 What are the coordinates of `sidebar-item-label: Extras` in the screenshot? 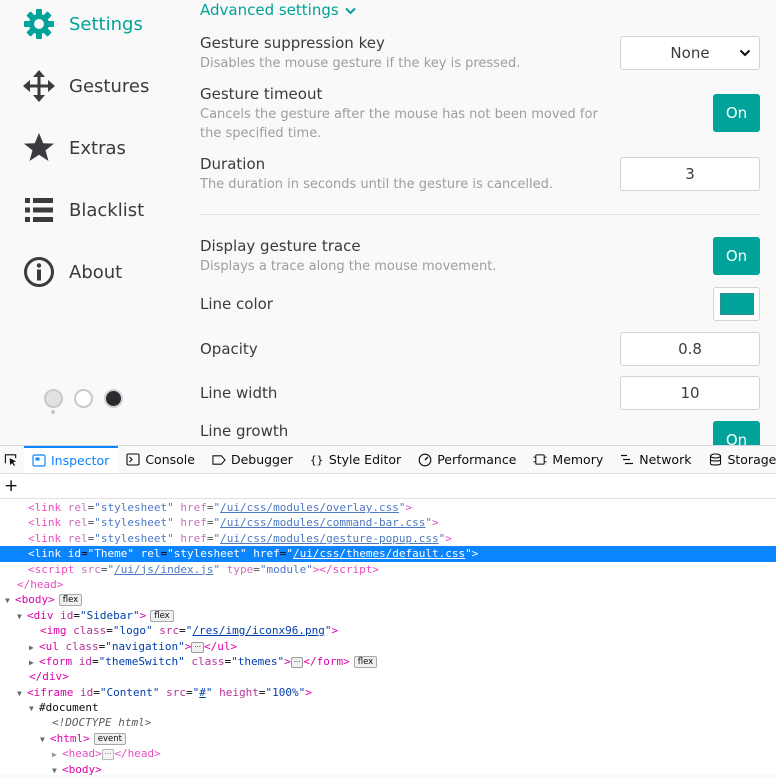 It's located at (97, 148).